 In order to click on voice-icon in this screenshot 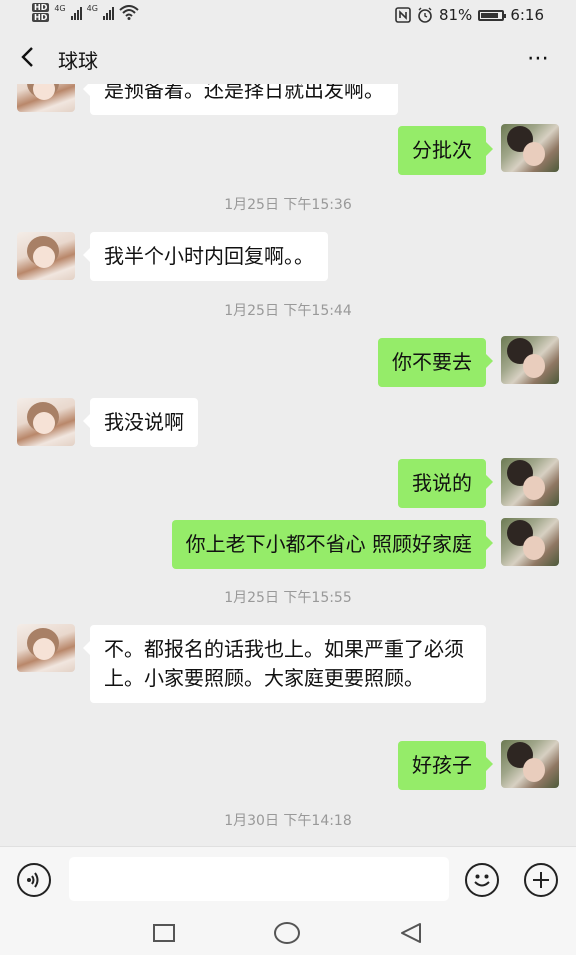, I will do `click(33, 880)`.